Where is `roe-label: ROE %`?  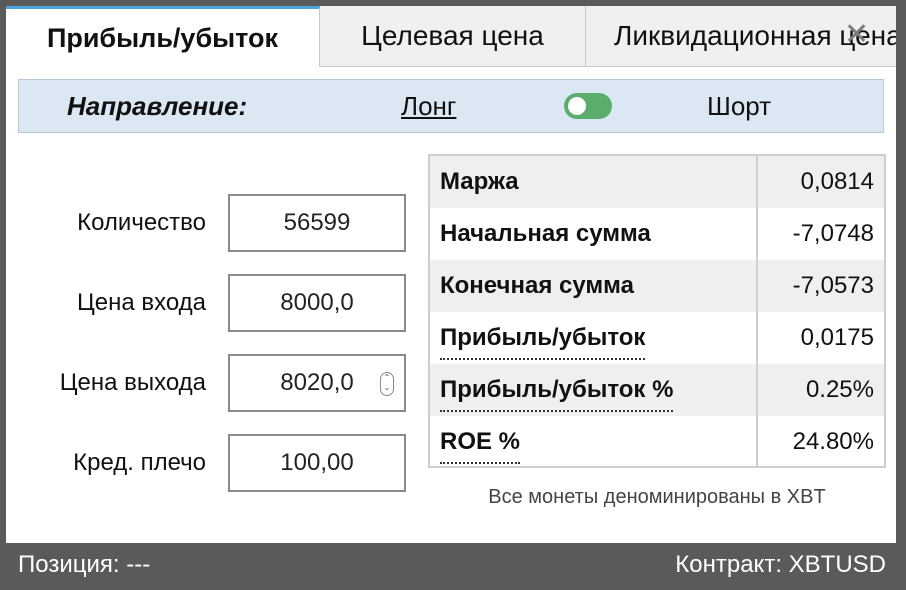 roe-label: ROE % is located at coordinates (480, 443).